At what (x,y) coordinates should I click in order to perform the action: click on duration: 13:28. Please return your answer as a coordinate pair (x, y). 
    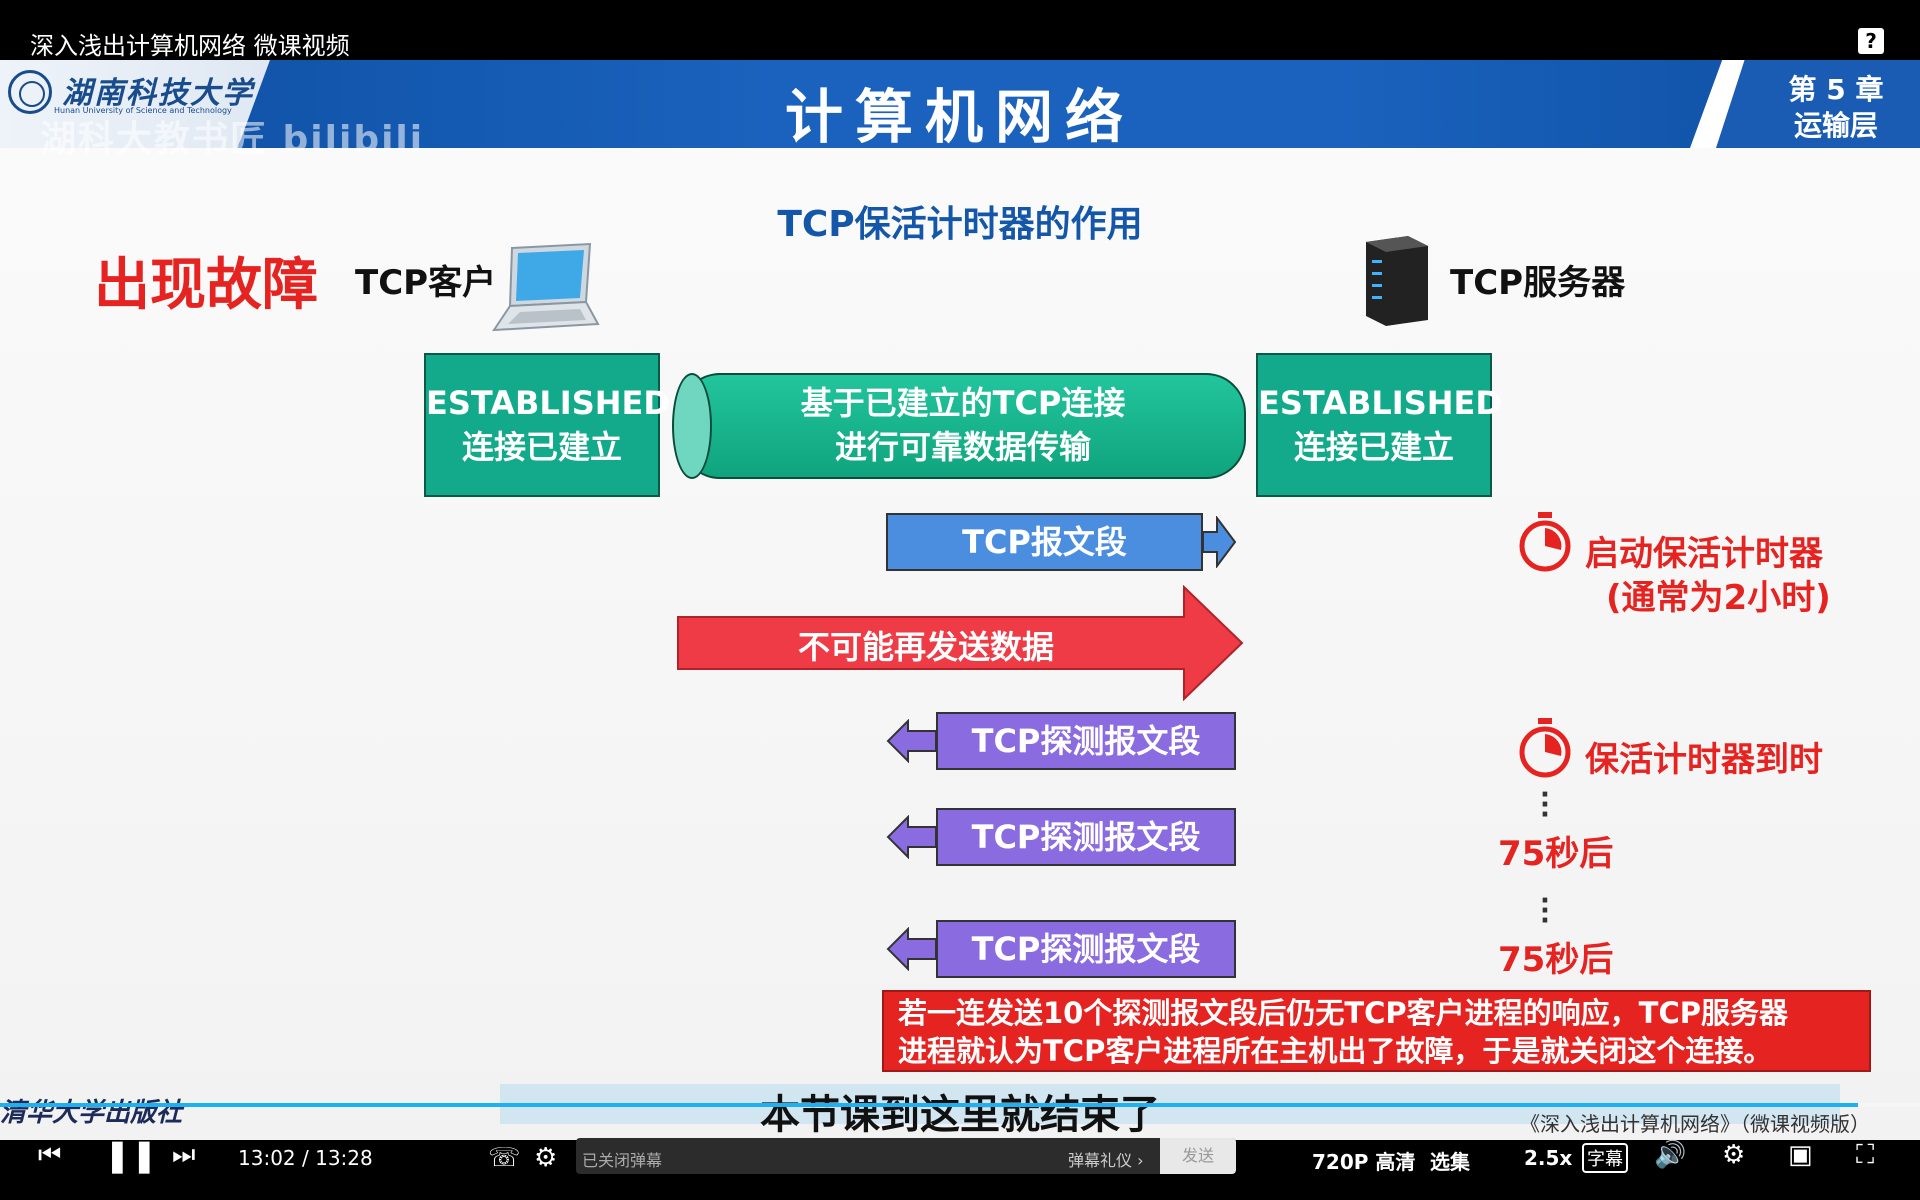
    Looking at the image, I should click on (344, 1158).